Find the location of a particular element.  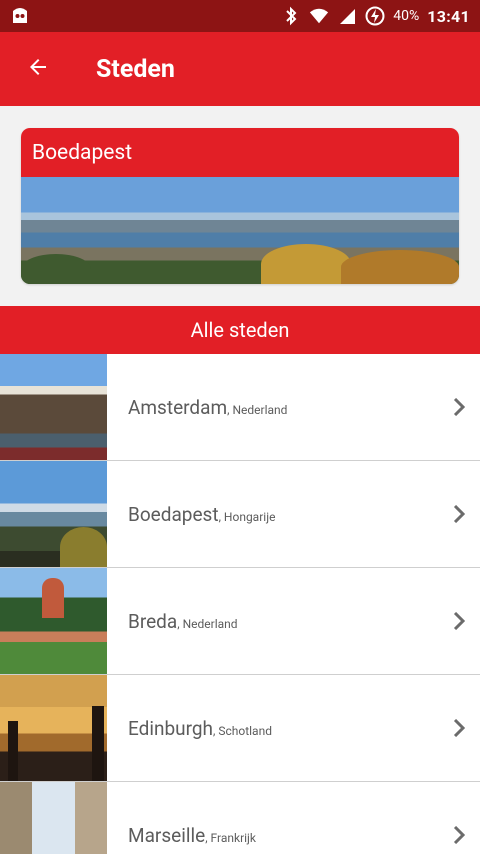

list-item-boedapest: Boedapest, Hongarije is located at coordinates (240, 514).